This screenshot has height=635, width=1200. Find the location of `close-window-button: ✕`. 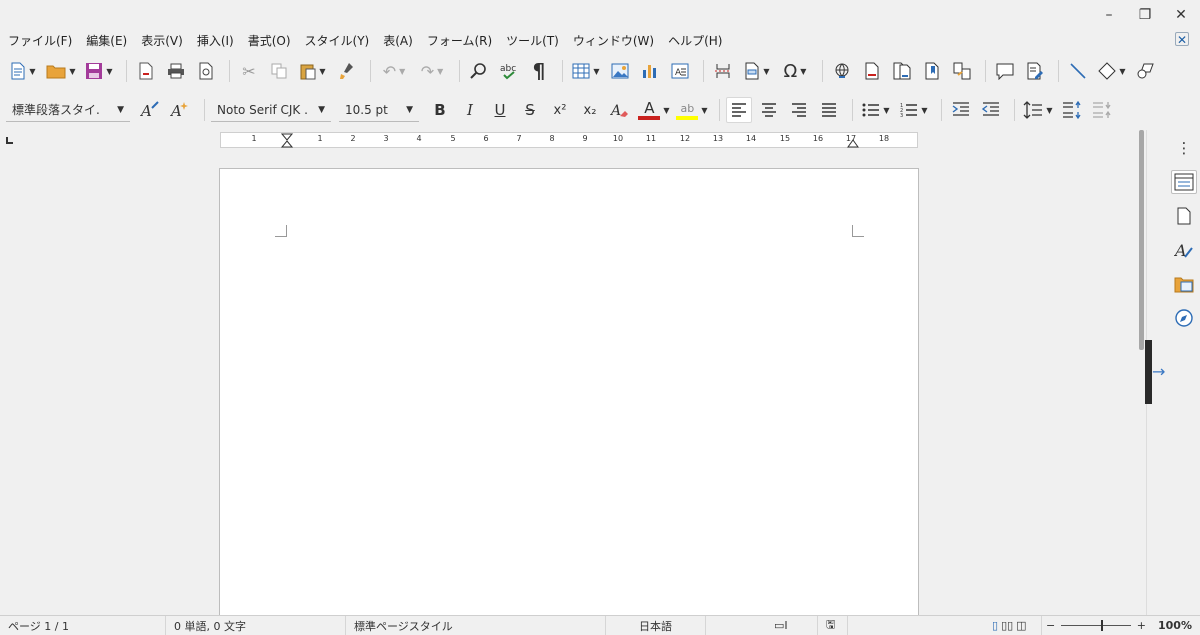

close-window-button: ✕ is located at coordinates (1181, 15).